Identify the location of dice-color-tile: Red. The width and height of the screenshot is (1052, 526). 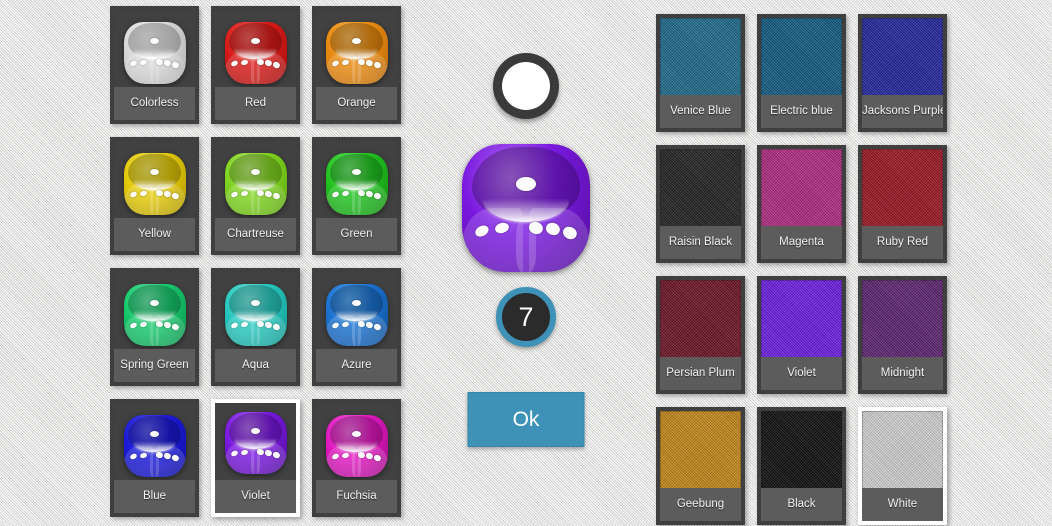
(255, 65).